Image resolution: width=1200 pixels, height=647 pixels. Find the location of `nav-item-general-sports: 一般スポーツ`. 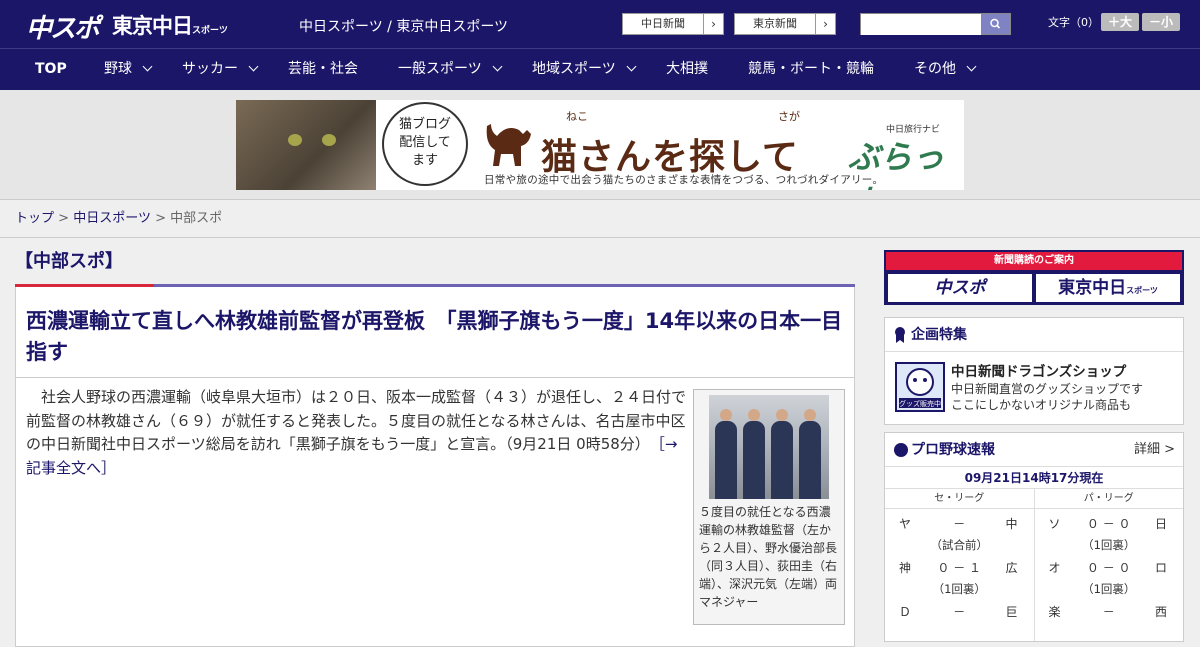

nav-item-general-sports: 一般スポーツ is located at coordinates (450, 70).